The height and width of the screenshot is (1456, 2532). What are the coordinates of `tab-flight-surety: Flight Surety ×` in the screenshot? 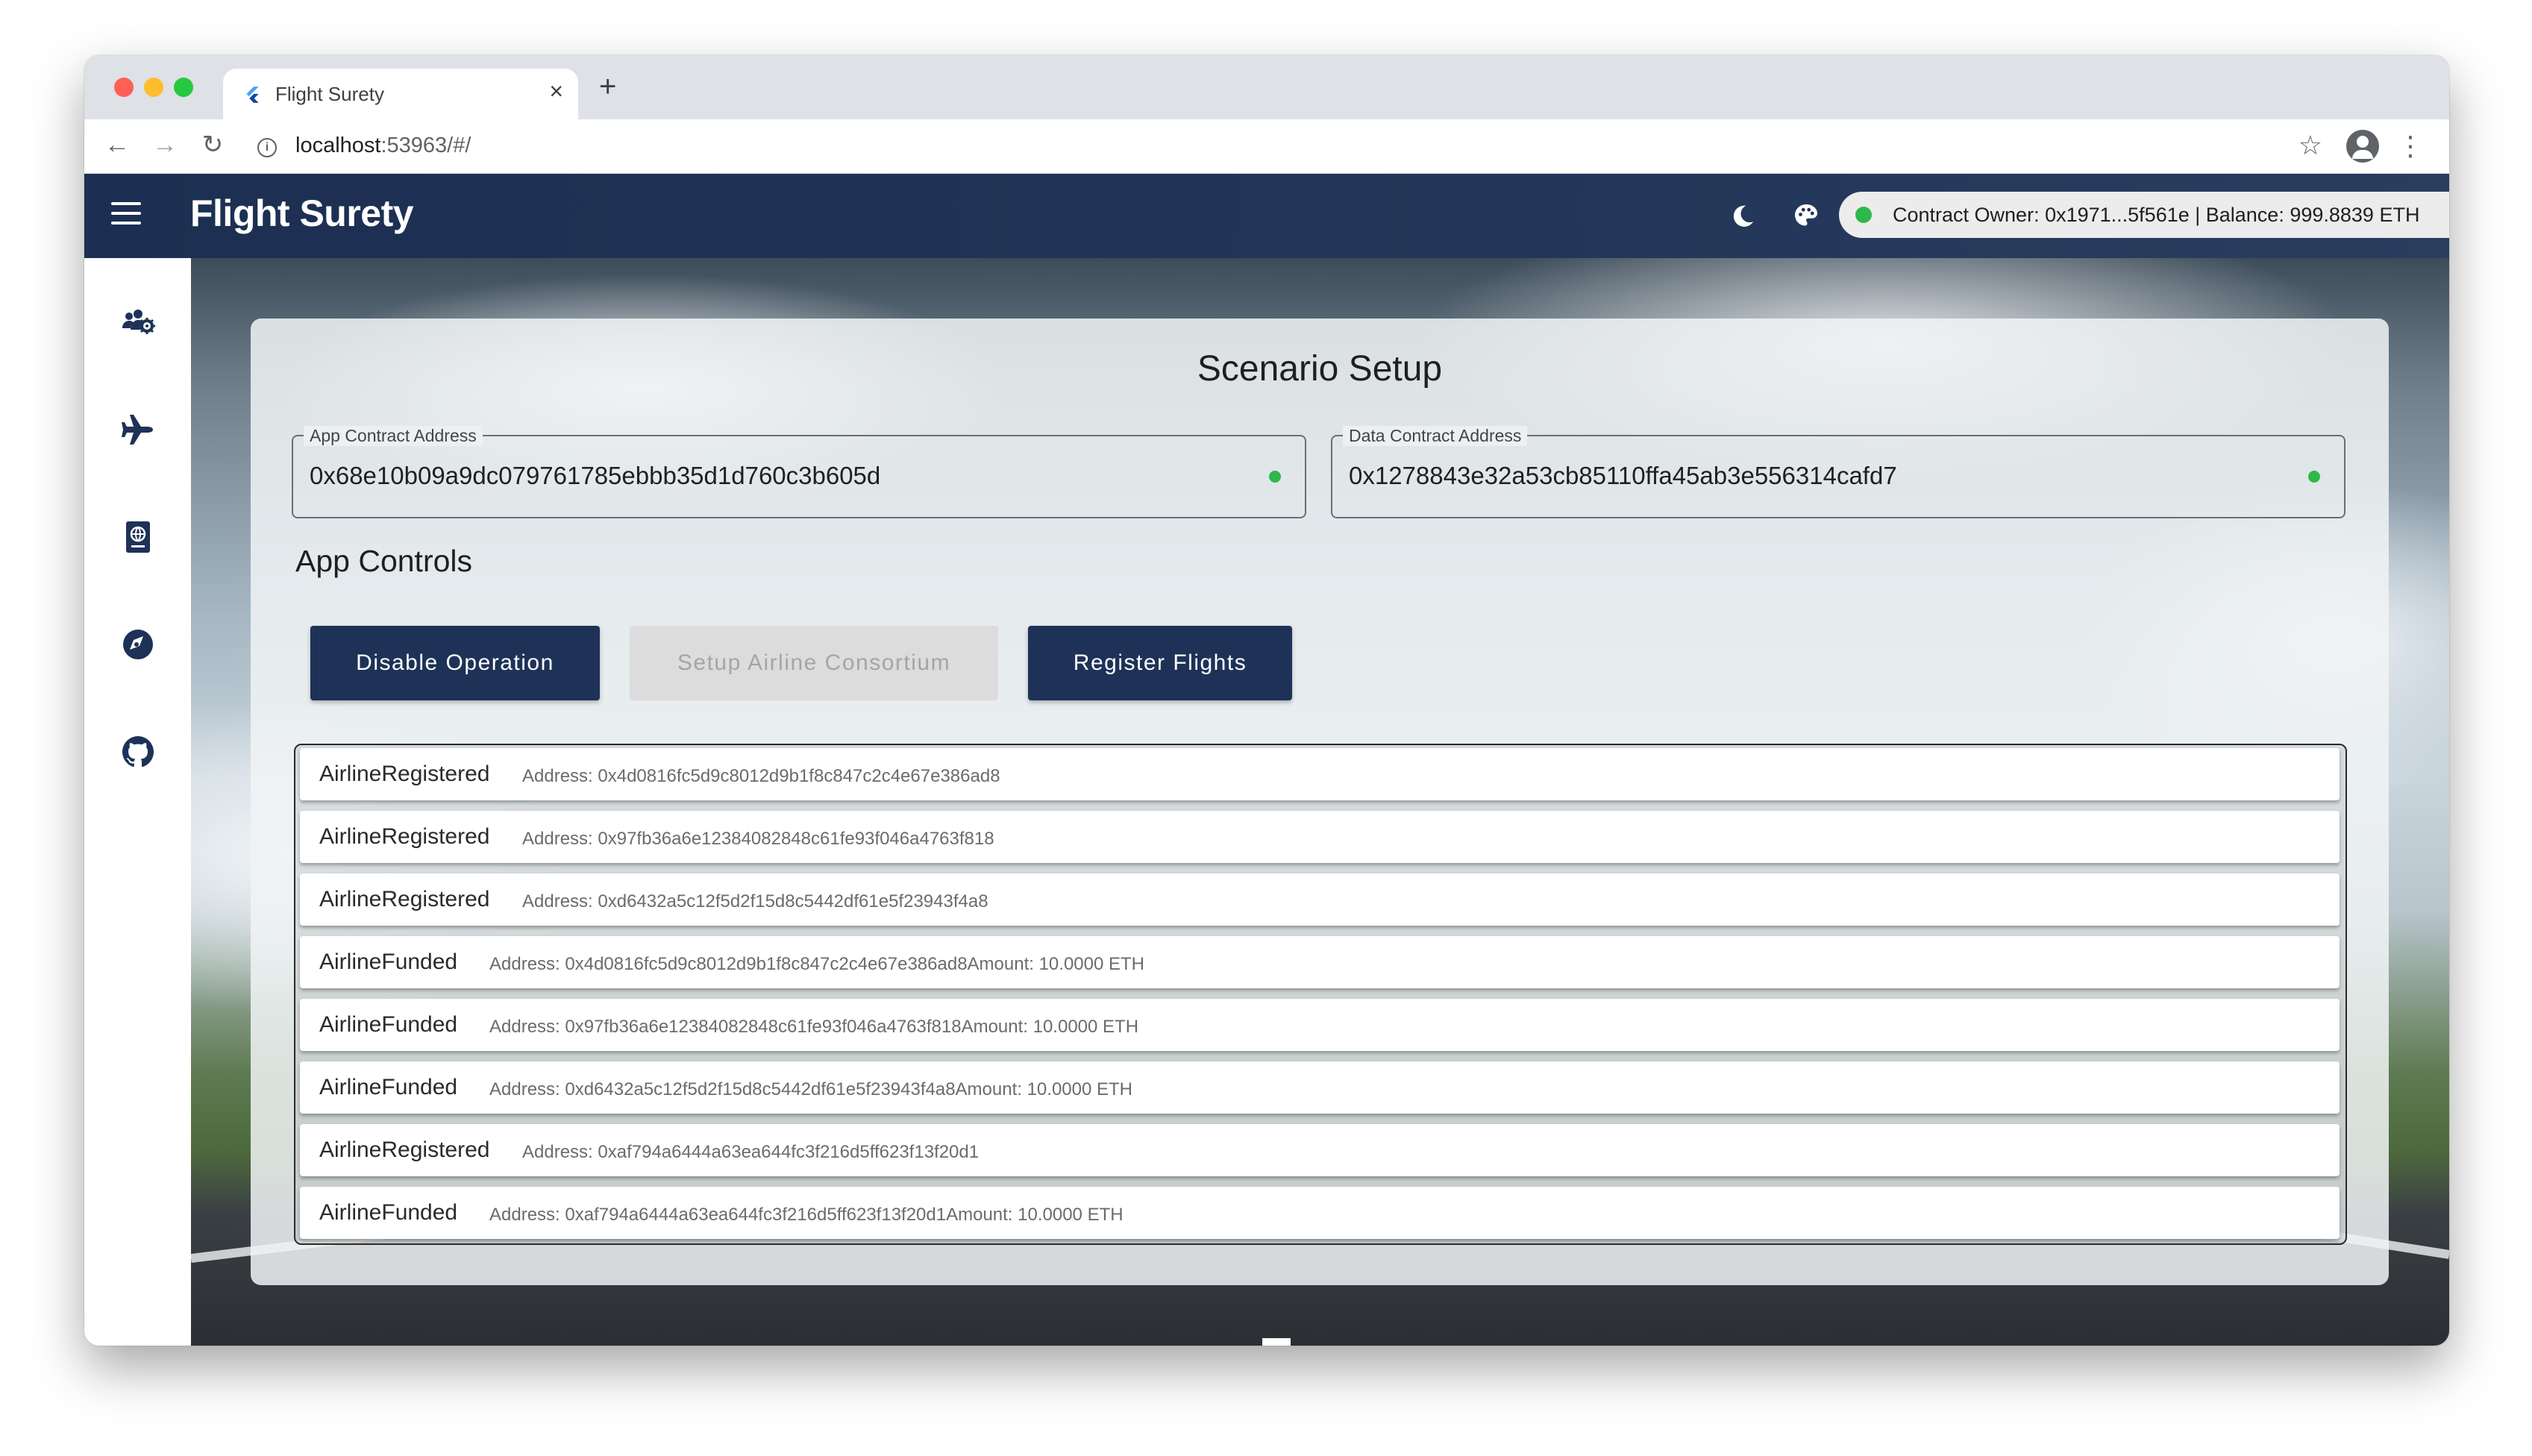 It's located at (400, 94).